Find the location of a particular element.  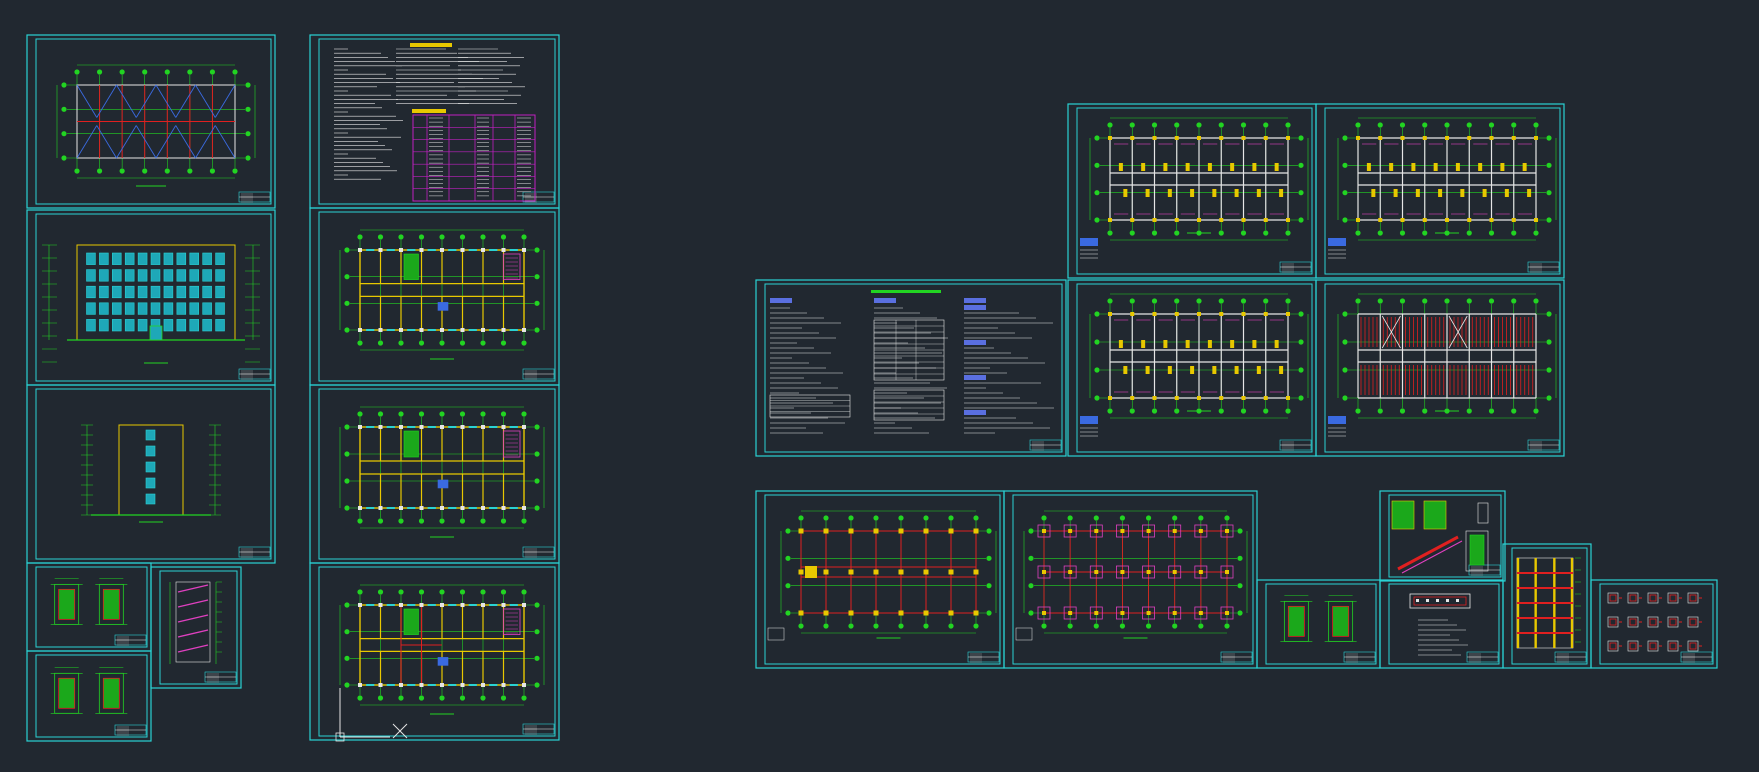

sheet-arch-roof-plan is located at coordinates (151, 121).